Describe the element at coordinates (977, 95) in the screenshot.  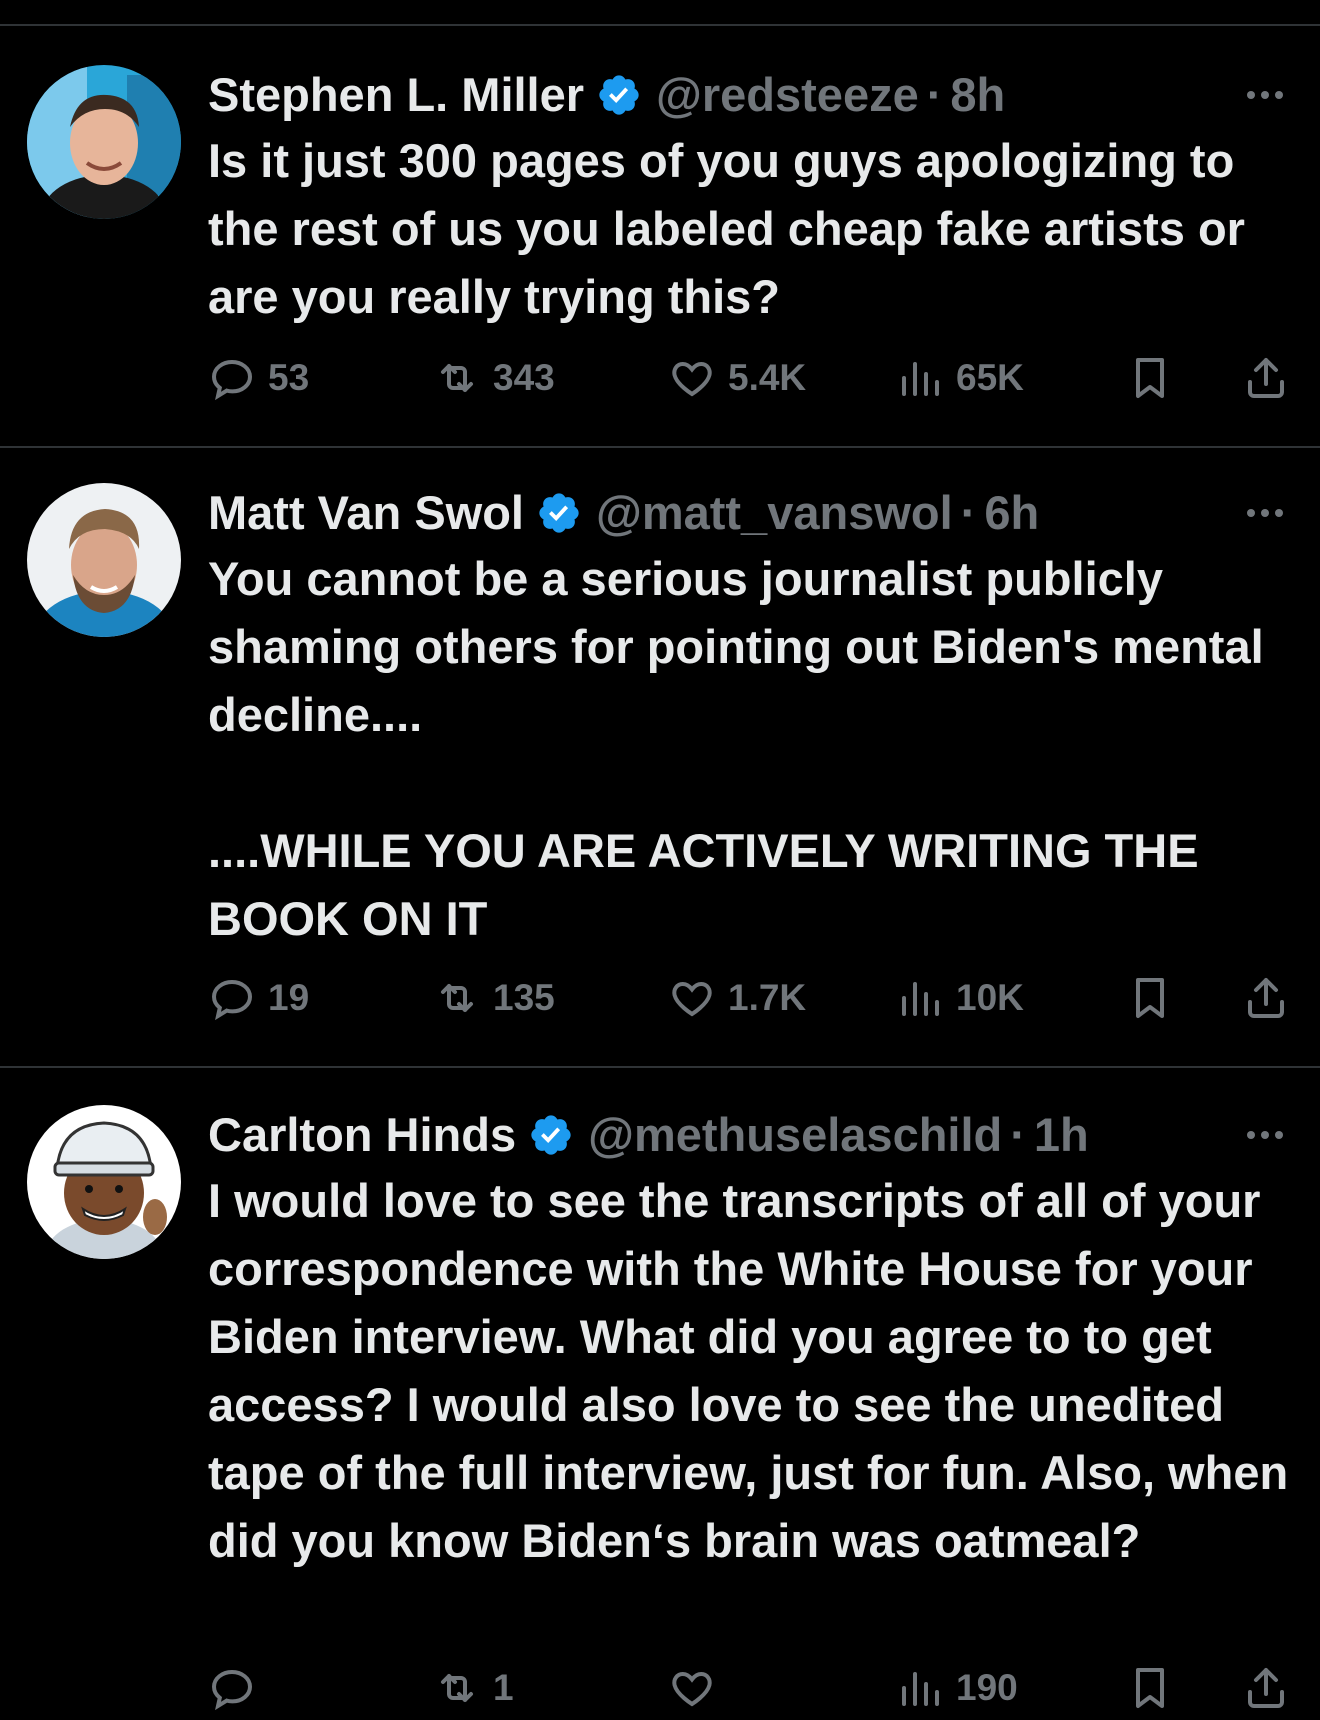
I see `timestamp: 8h` at that location.